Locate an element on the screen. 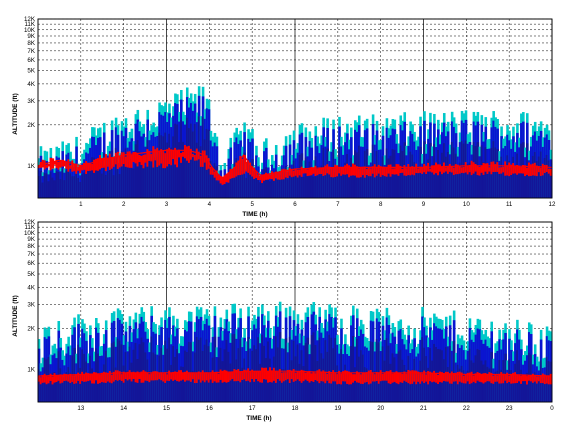  x-tick-label: 5 is located at coordinates (252, 204).